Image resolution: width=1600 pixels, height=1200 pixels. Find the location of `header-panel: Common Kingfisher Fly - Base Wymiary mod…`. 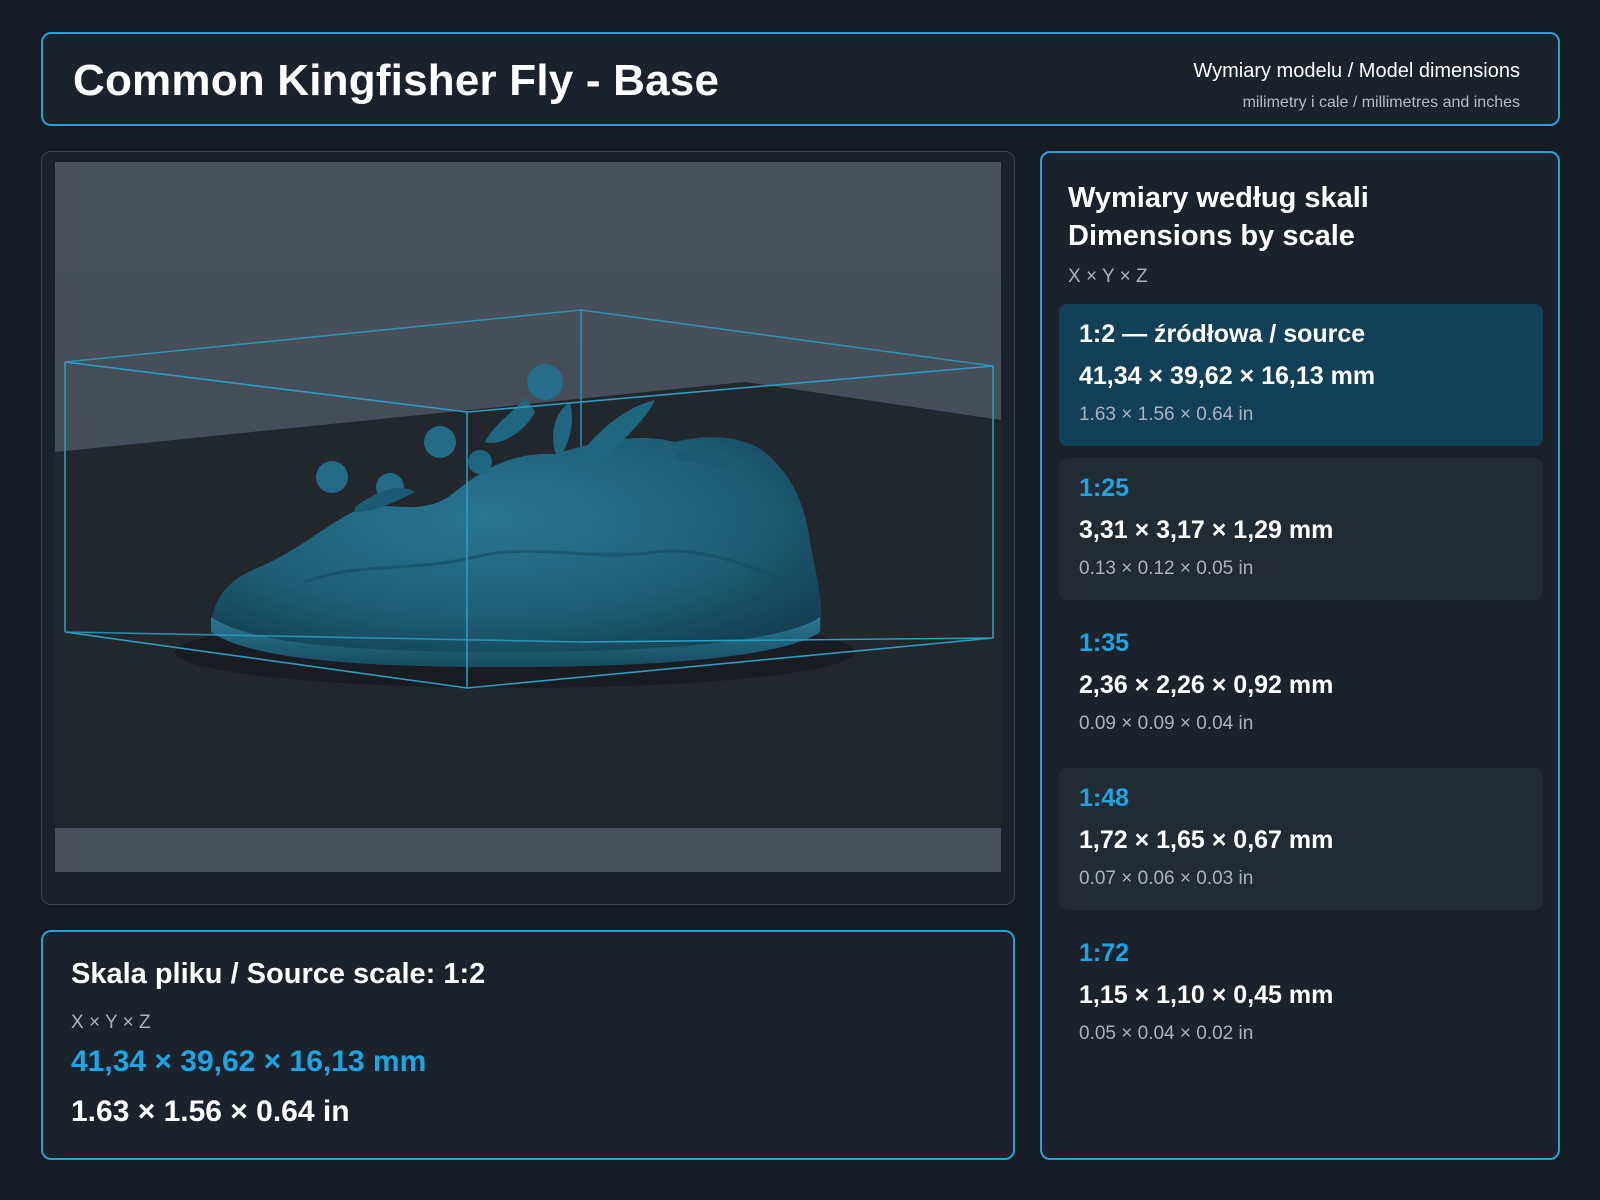

header-panel: Common Kingfisher Fly - Base Wymiary mod… is located at coordinates (800, 79).